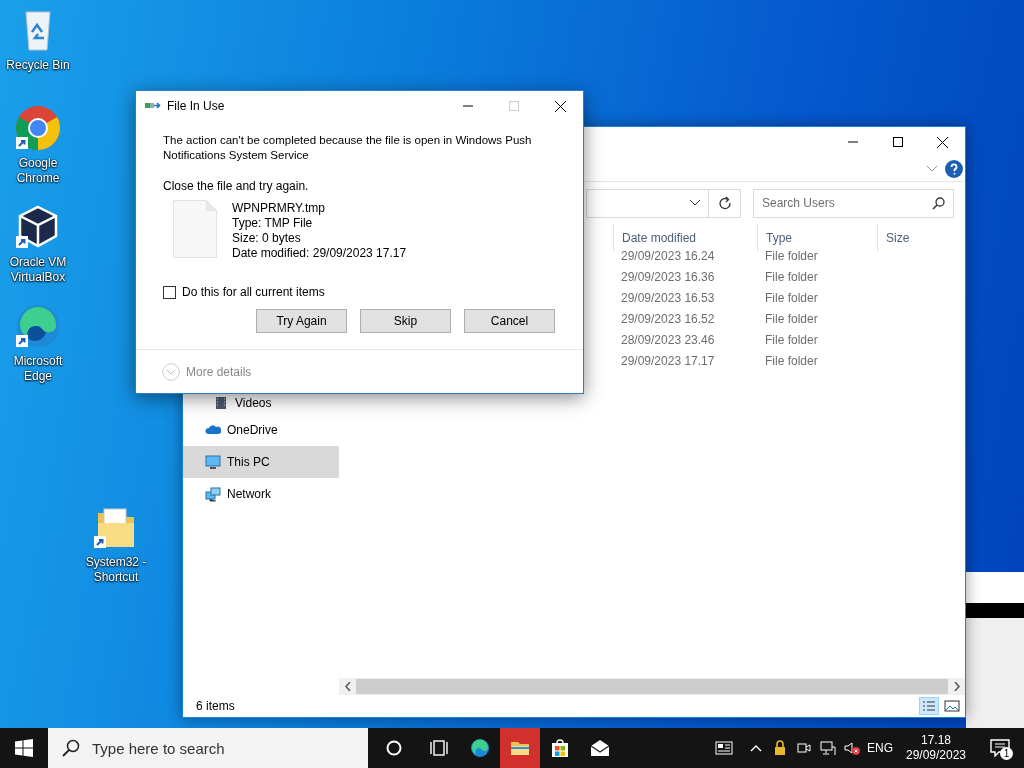  Describe the element at coordinates (319, 253) in the screenshot. I see `file-date: Date modified: 29/09/2023 17.17` at that location.